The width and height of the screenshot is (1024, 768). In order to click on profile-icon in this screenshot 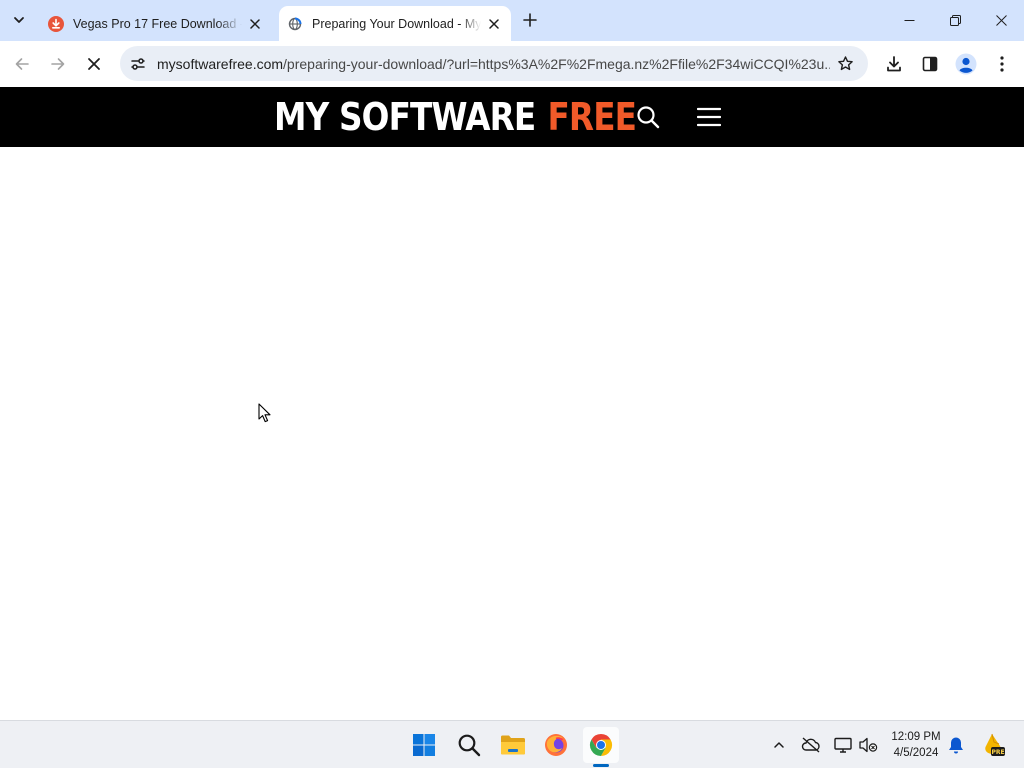, I will do `click(966, 64)`.